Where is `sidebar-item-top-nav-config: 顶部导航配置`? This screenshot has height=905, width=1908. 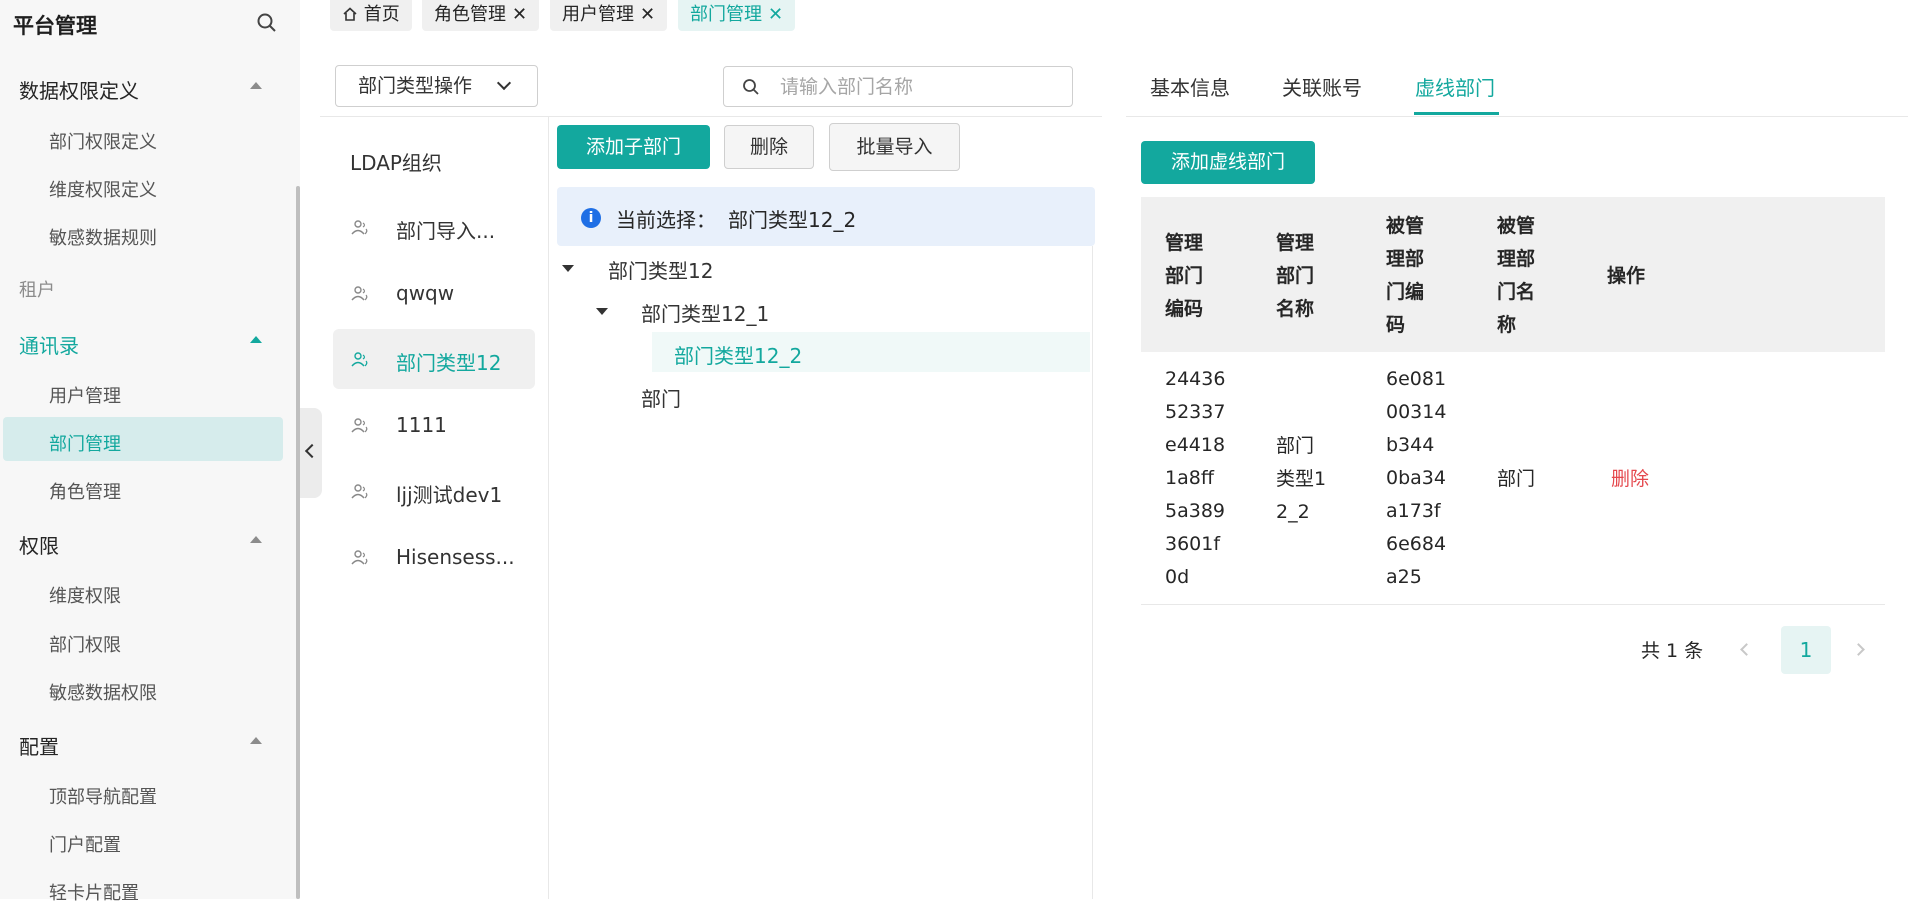 sidebar-item-top-nav-config: 顶部导航配置 is located at coordinates (103, 796).